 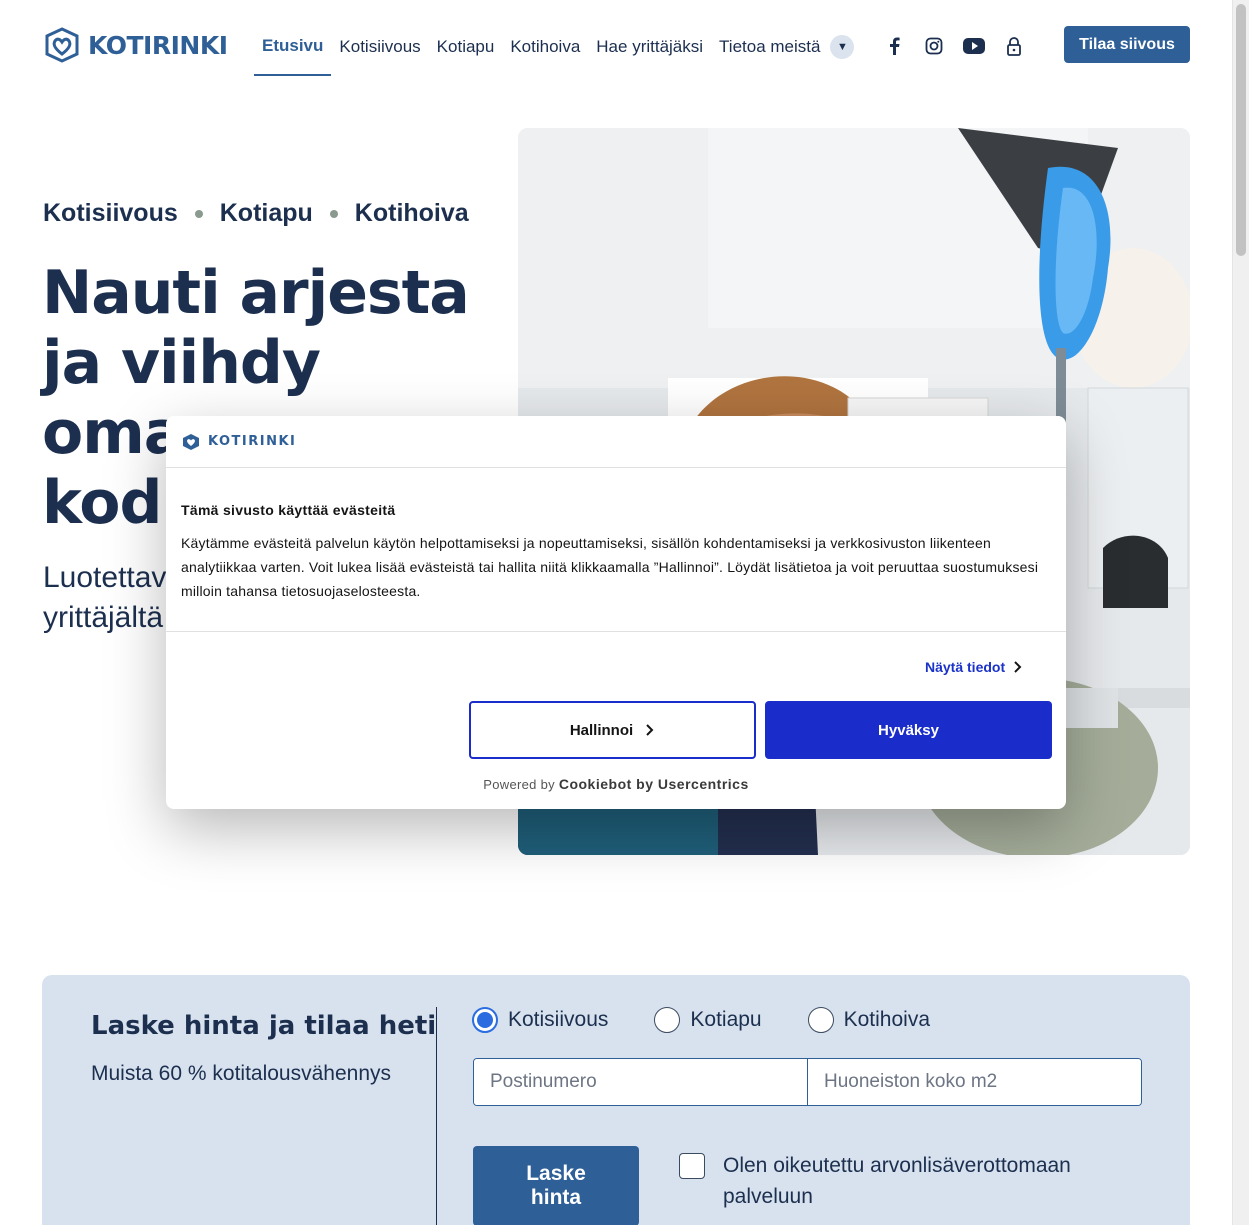 What do you see at coordinates (266, 213) in the screenshot?
I see `hero-service-kotiapu: Kotiapu` at bounding box center [266, 213].